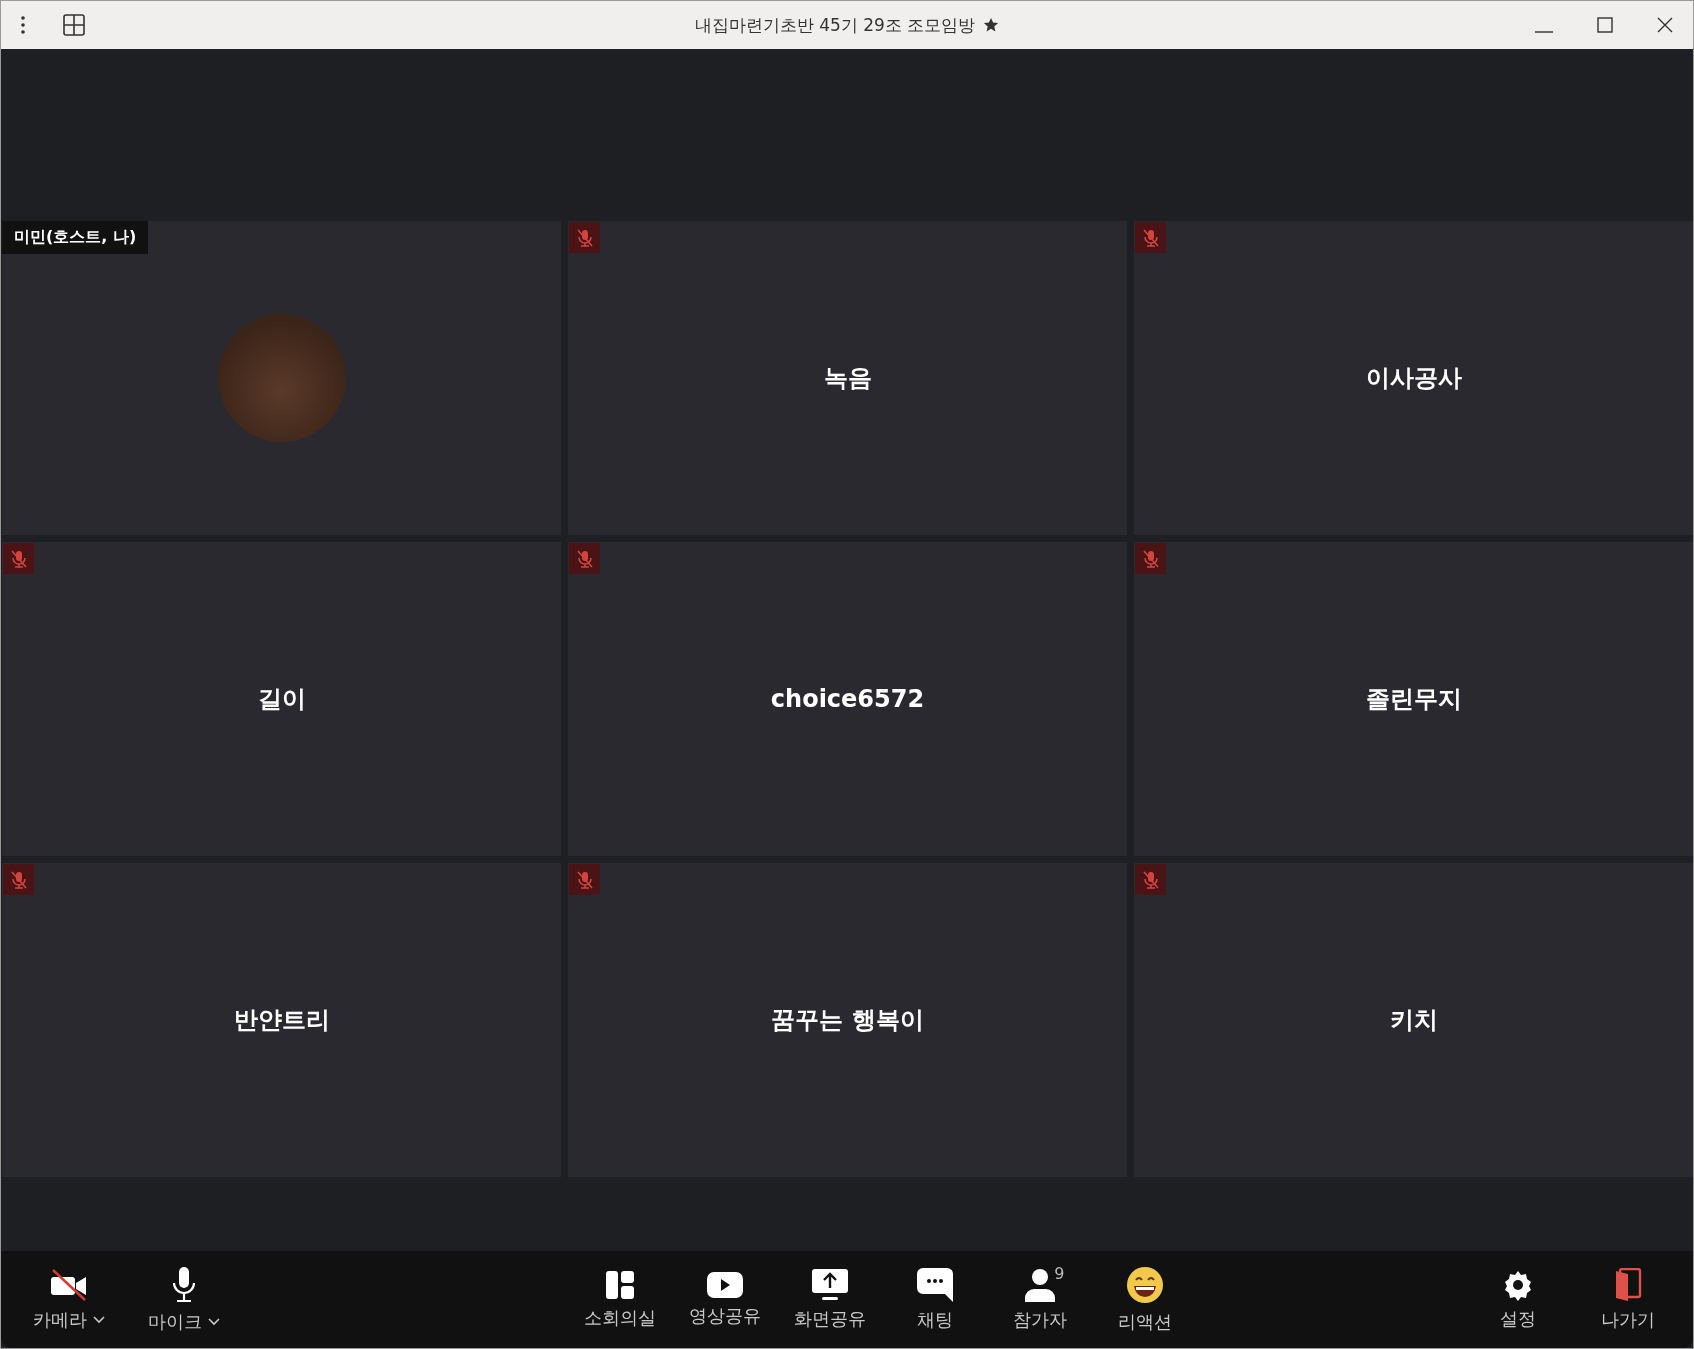 Image resolution: width=1694 pixels, height=1349 pixels. Describe the element at coordinates (281, 699) in the screenshot. I see `participant-name: 길이` at that location.